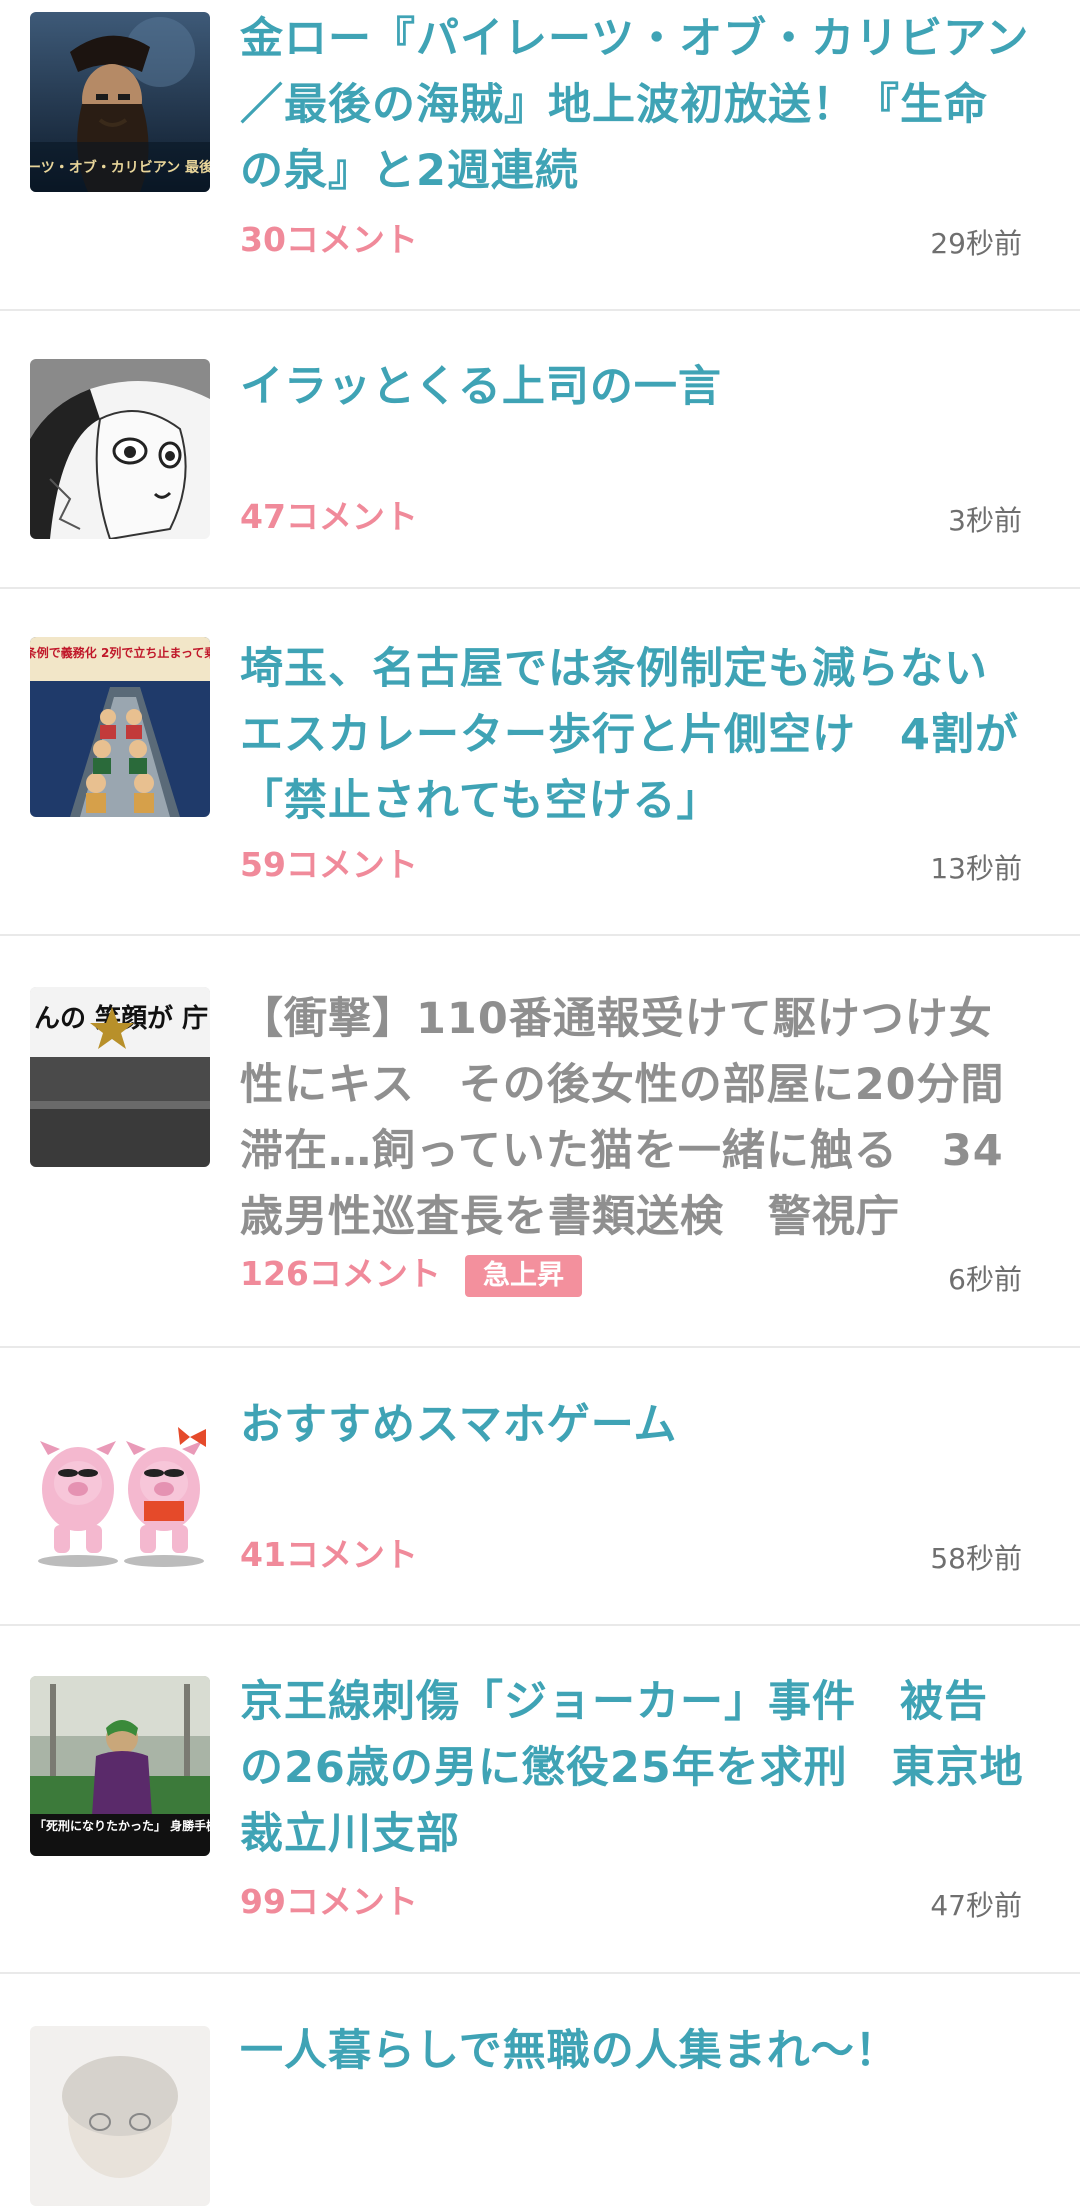 Image resolution: width=1080 pixels, height=2206 pixels. Describe the element at coordinates (120, 1766) in the screenshot. I see `thumbnail-image: 「死刑になりたかった」 身勝手極まりない 懲役25` at that location.